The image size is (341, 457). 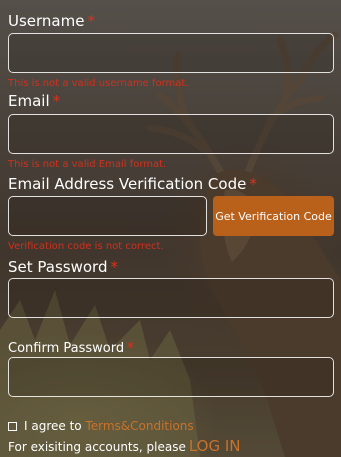 What do you see at coordinates (139, 426) in the screenshot?
I see `terms-link: Terms&Conditions` at bounding box center [139, 426].